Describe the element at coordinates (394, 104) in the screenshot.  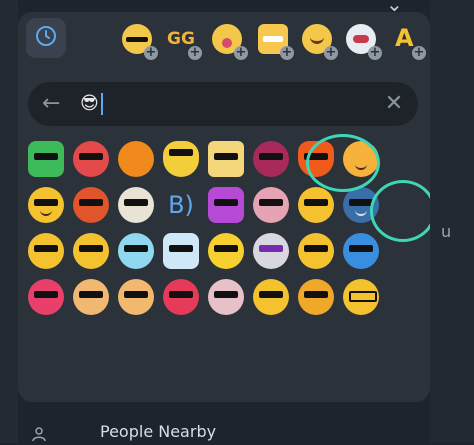
I see `close-icon: ✕` at that location.